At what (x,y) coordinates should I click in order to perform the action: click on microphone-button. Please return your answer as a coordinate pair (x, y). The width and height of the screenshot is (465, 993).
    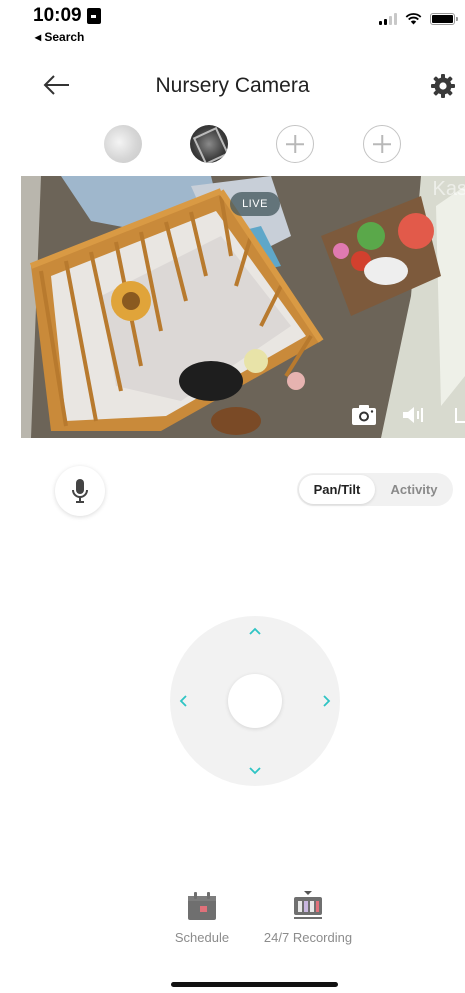
    Looking at the image, I should click on (80, 491).